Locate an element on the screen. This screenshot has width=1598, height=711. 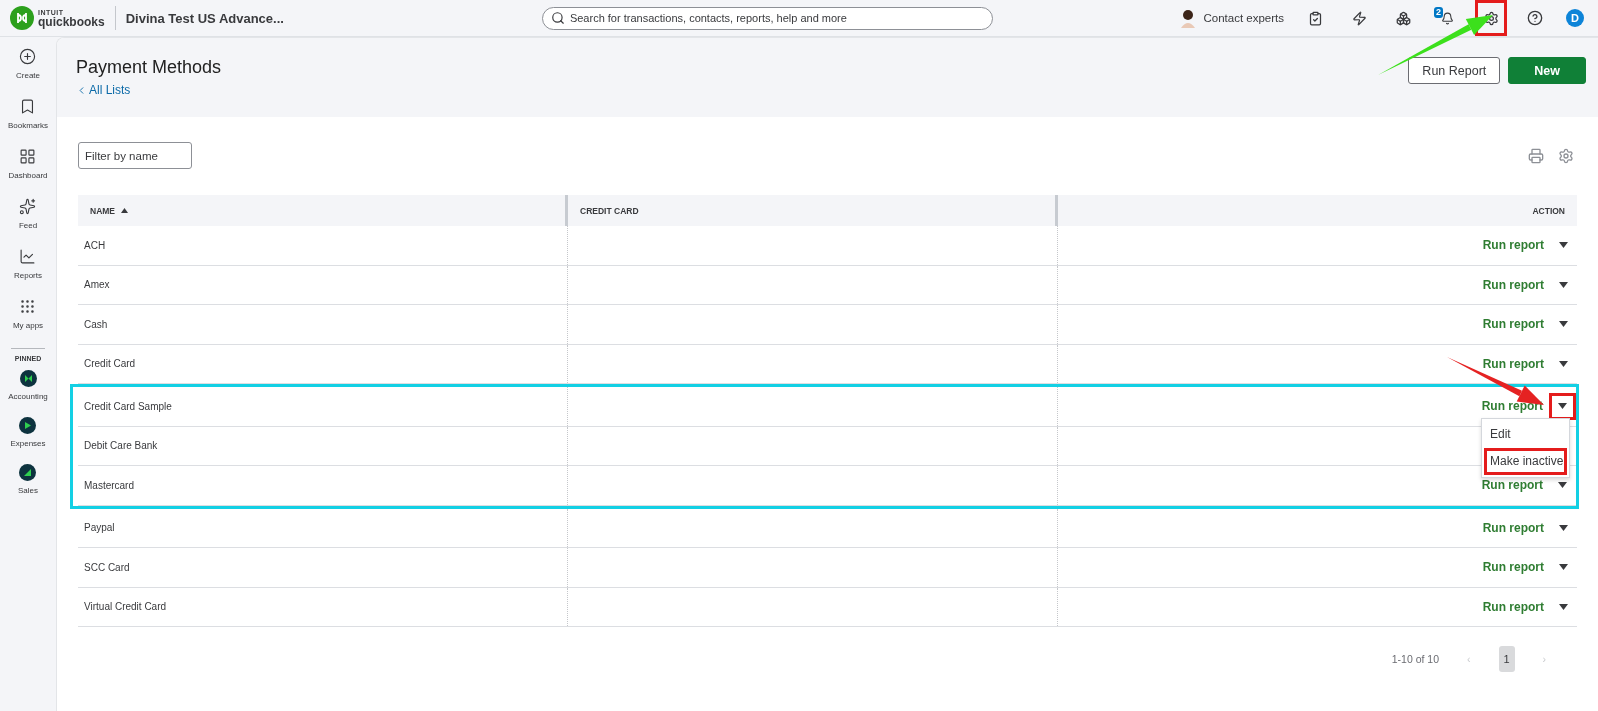
clipboard-icon is located at coordinates (1315, 18).